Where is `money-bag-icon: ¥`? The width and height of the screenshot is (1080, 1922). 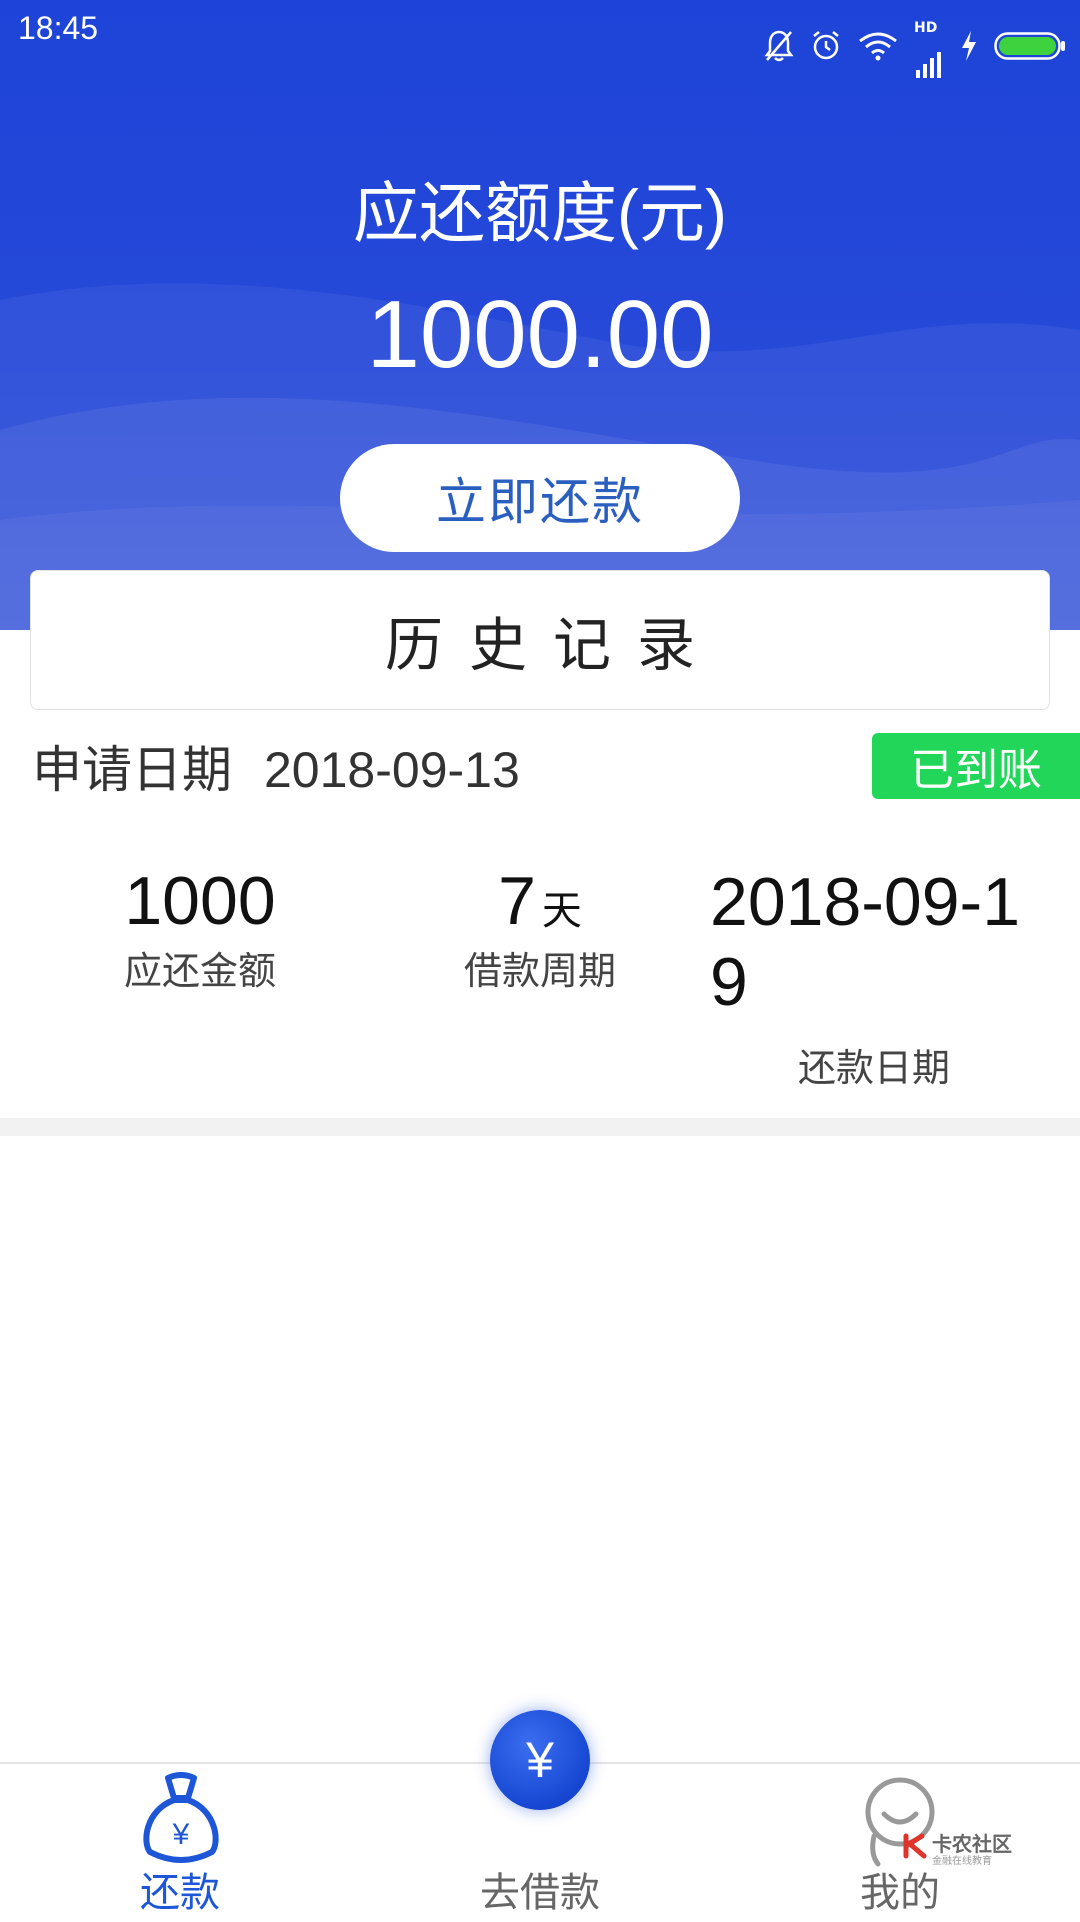
money-bag-icon: ¥ is located at coordinates (181, 1822).